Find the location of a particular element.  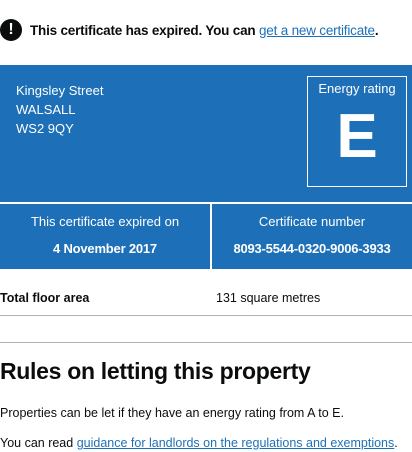

energy-rating-letter: E is located at coordinates (357, 136).